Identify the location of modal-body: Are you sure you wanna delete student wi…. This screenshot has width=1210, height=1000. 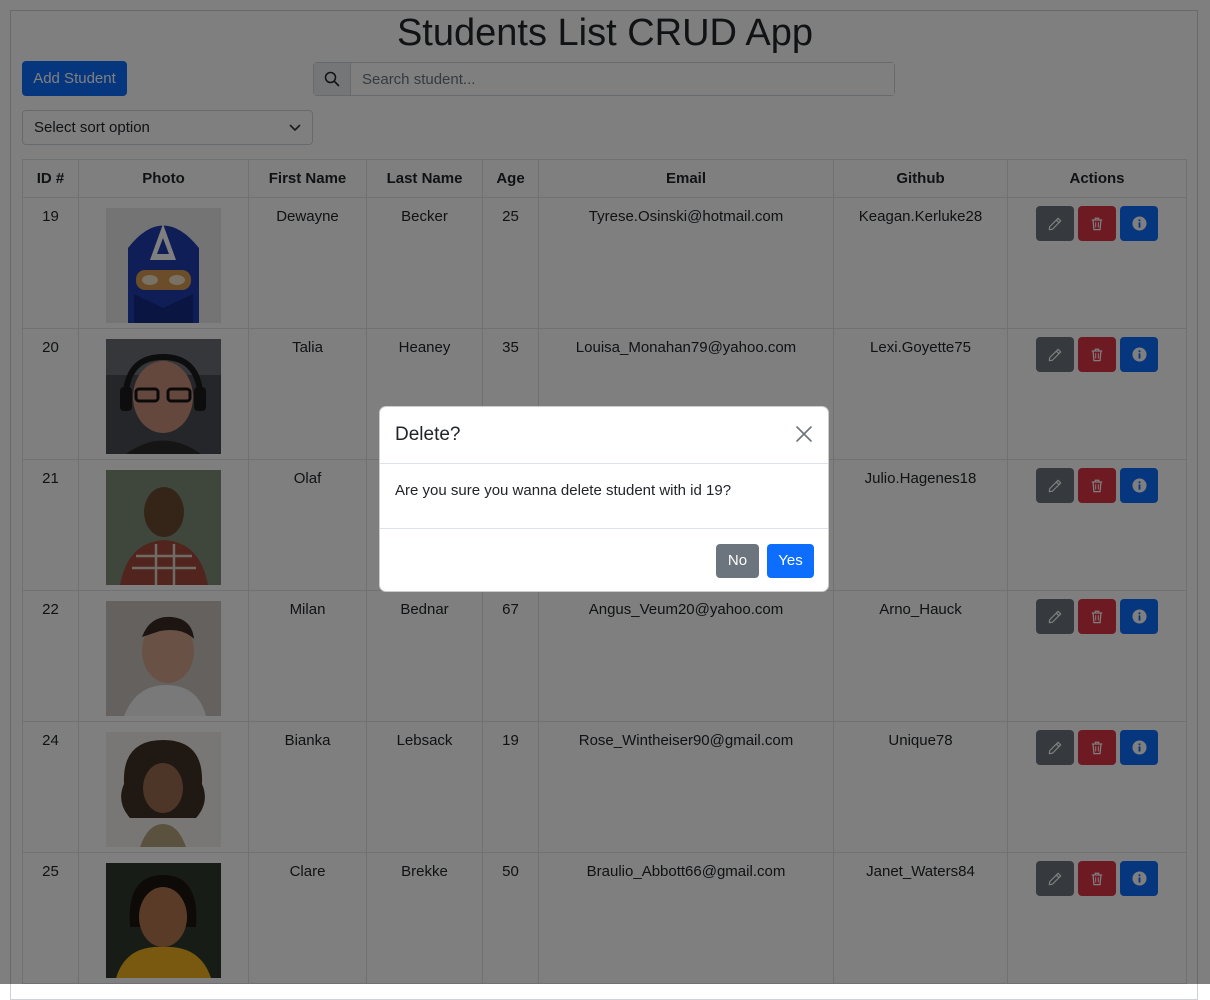
(604, 496).